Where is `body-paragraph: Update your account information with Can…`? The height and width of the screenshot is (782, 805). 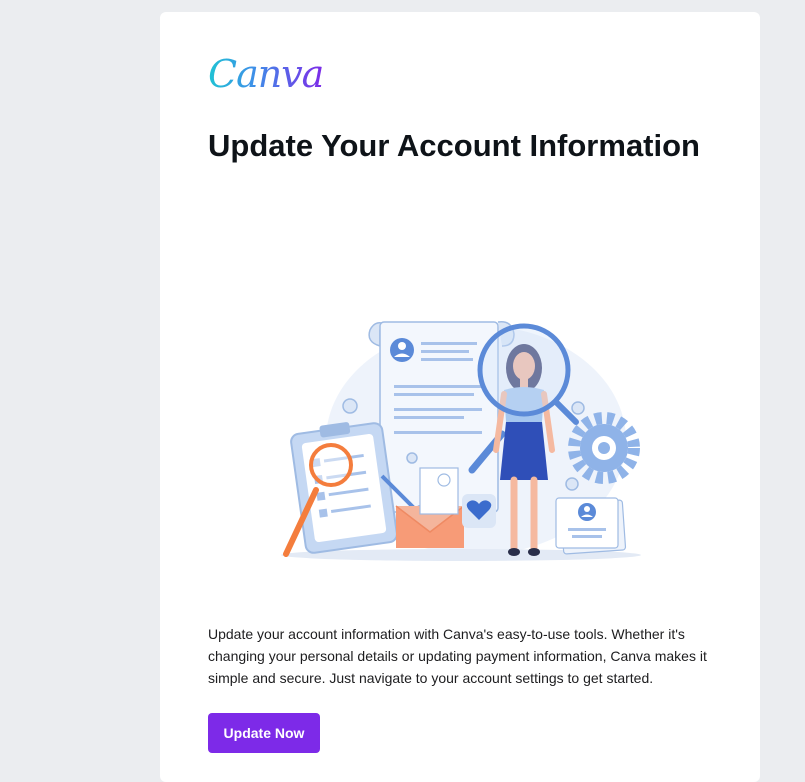 body-paragraph: Update your account information with Can… is located at coordinates (457, 656).